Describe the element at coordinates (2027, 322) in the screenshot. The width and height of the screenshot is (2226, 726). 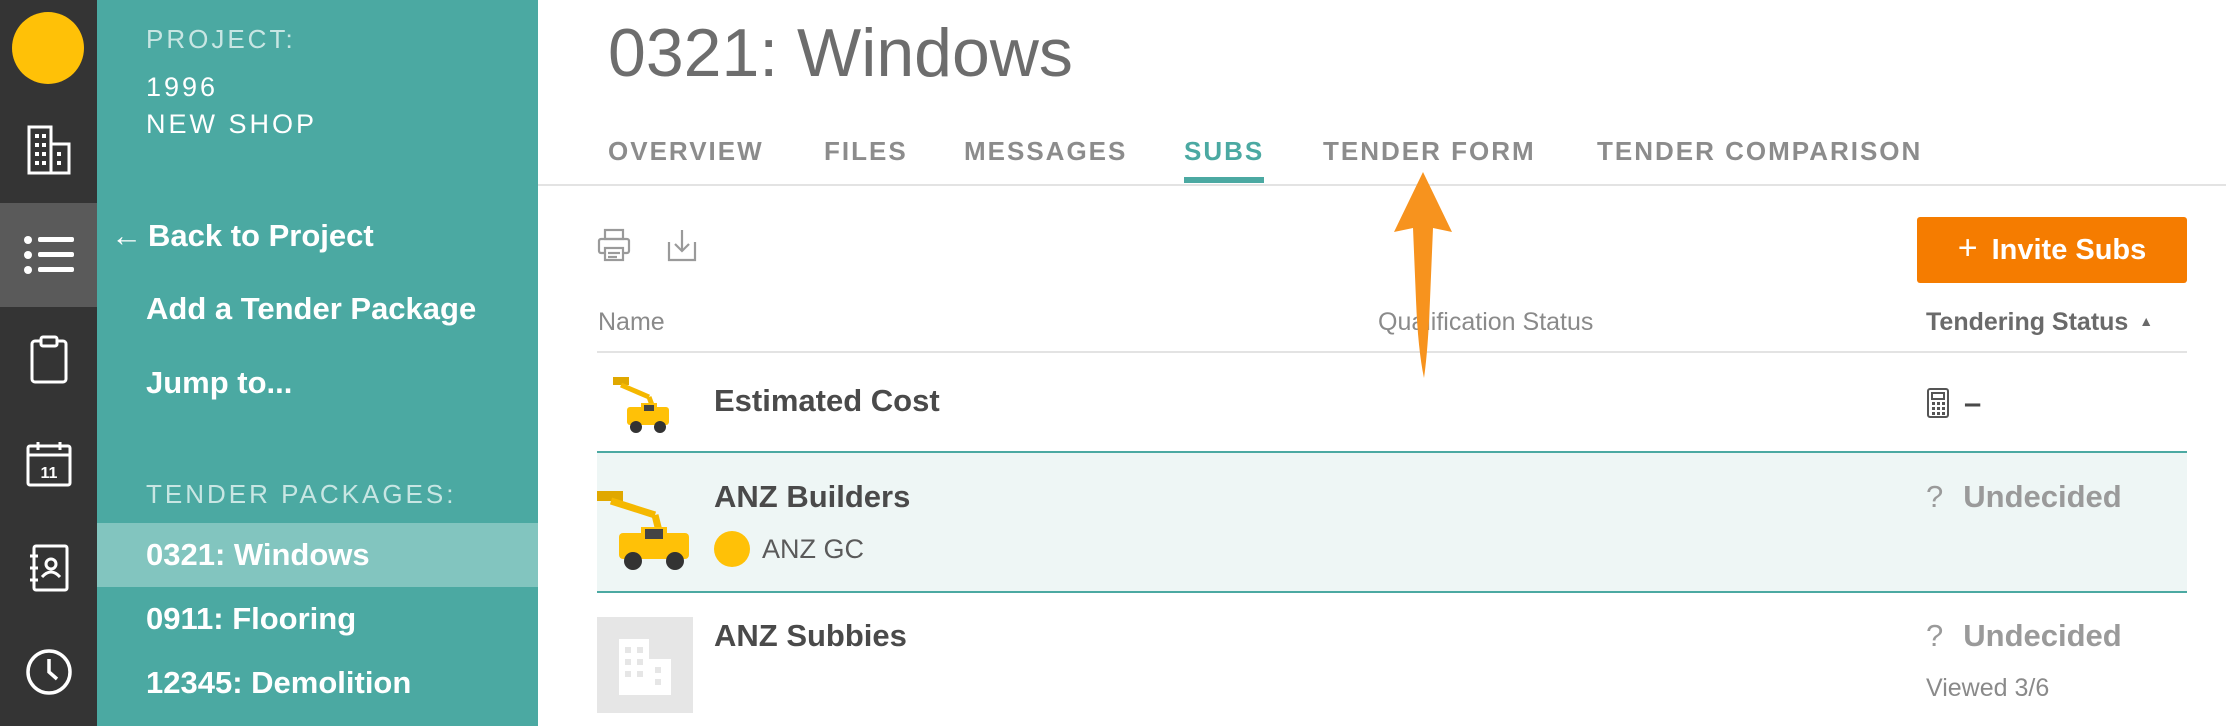
I see `tendering-status-label: Tendering Status` at that location.